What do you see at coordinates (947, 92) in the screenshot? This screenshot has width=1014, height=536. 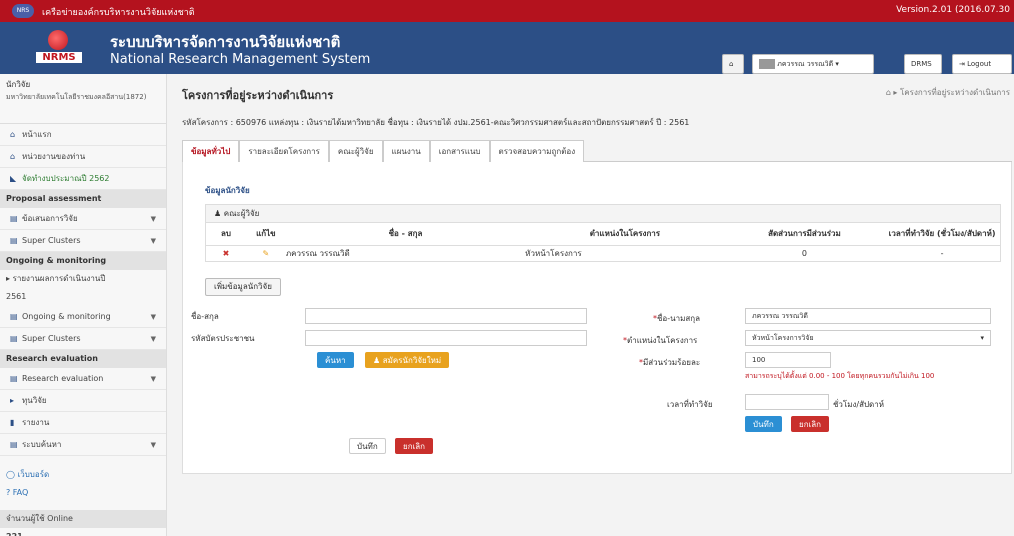 I see `breadcrumb: ⌂ ▸ โครงการที่อยู่ระหว่างดำเนินการ` at bounding box center [947, 92].